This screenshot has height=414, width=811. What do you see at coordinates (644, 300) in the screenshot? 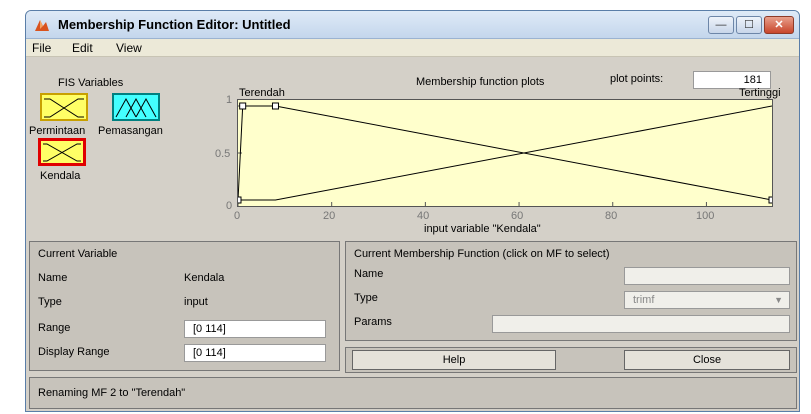
I see `mf-type-value: trimf` at bounding box center [644, 300].